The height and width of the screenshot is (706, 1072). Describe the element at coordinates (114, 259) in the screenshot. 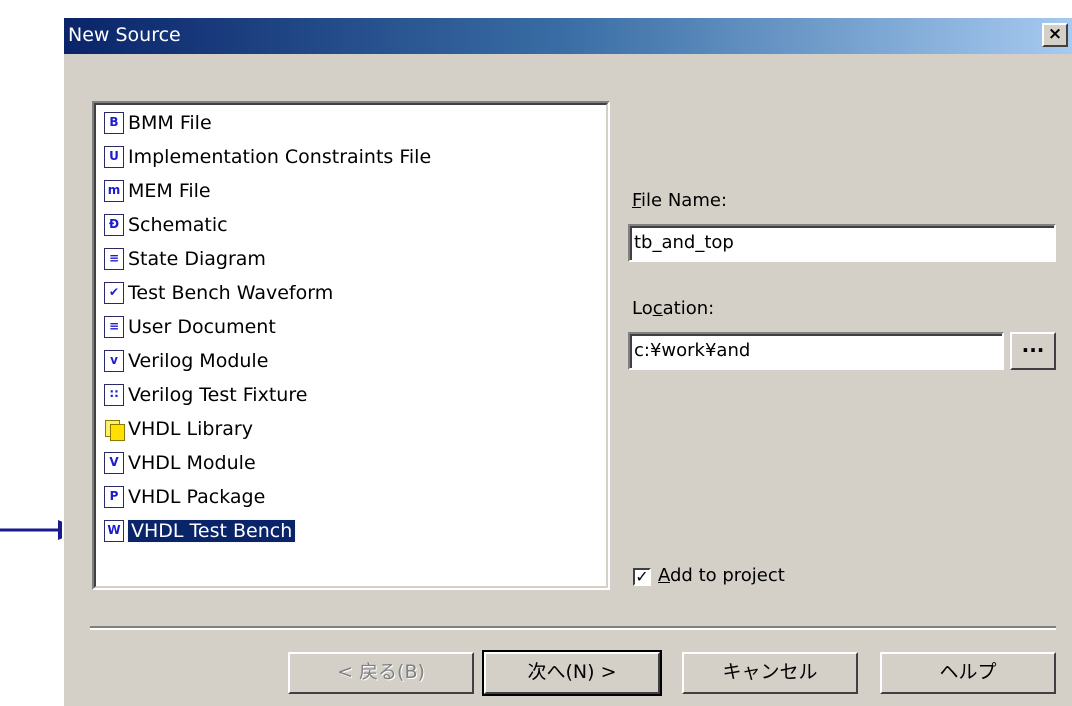

I see `state-diagram-icon: ≡` at that location.